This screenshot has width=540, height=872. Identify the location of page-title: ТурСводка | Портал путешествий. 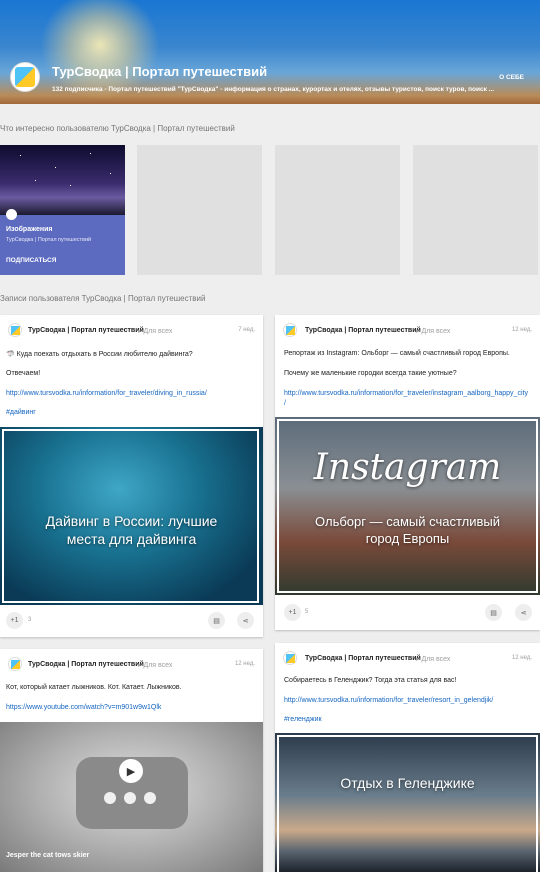
(159, 71).